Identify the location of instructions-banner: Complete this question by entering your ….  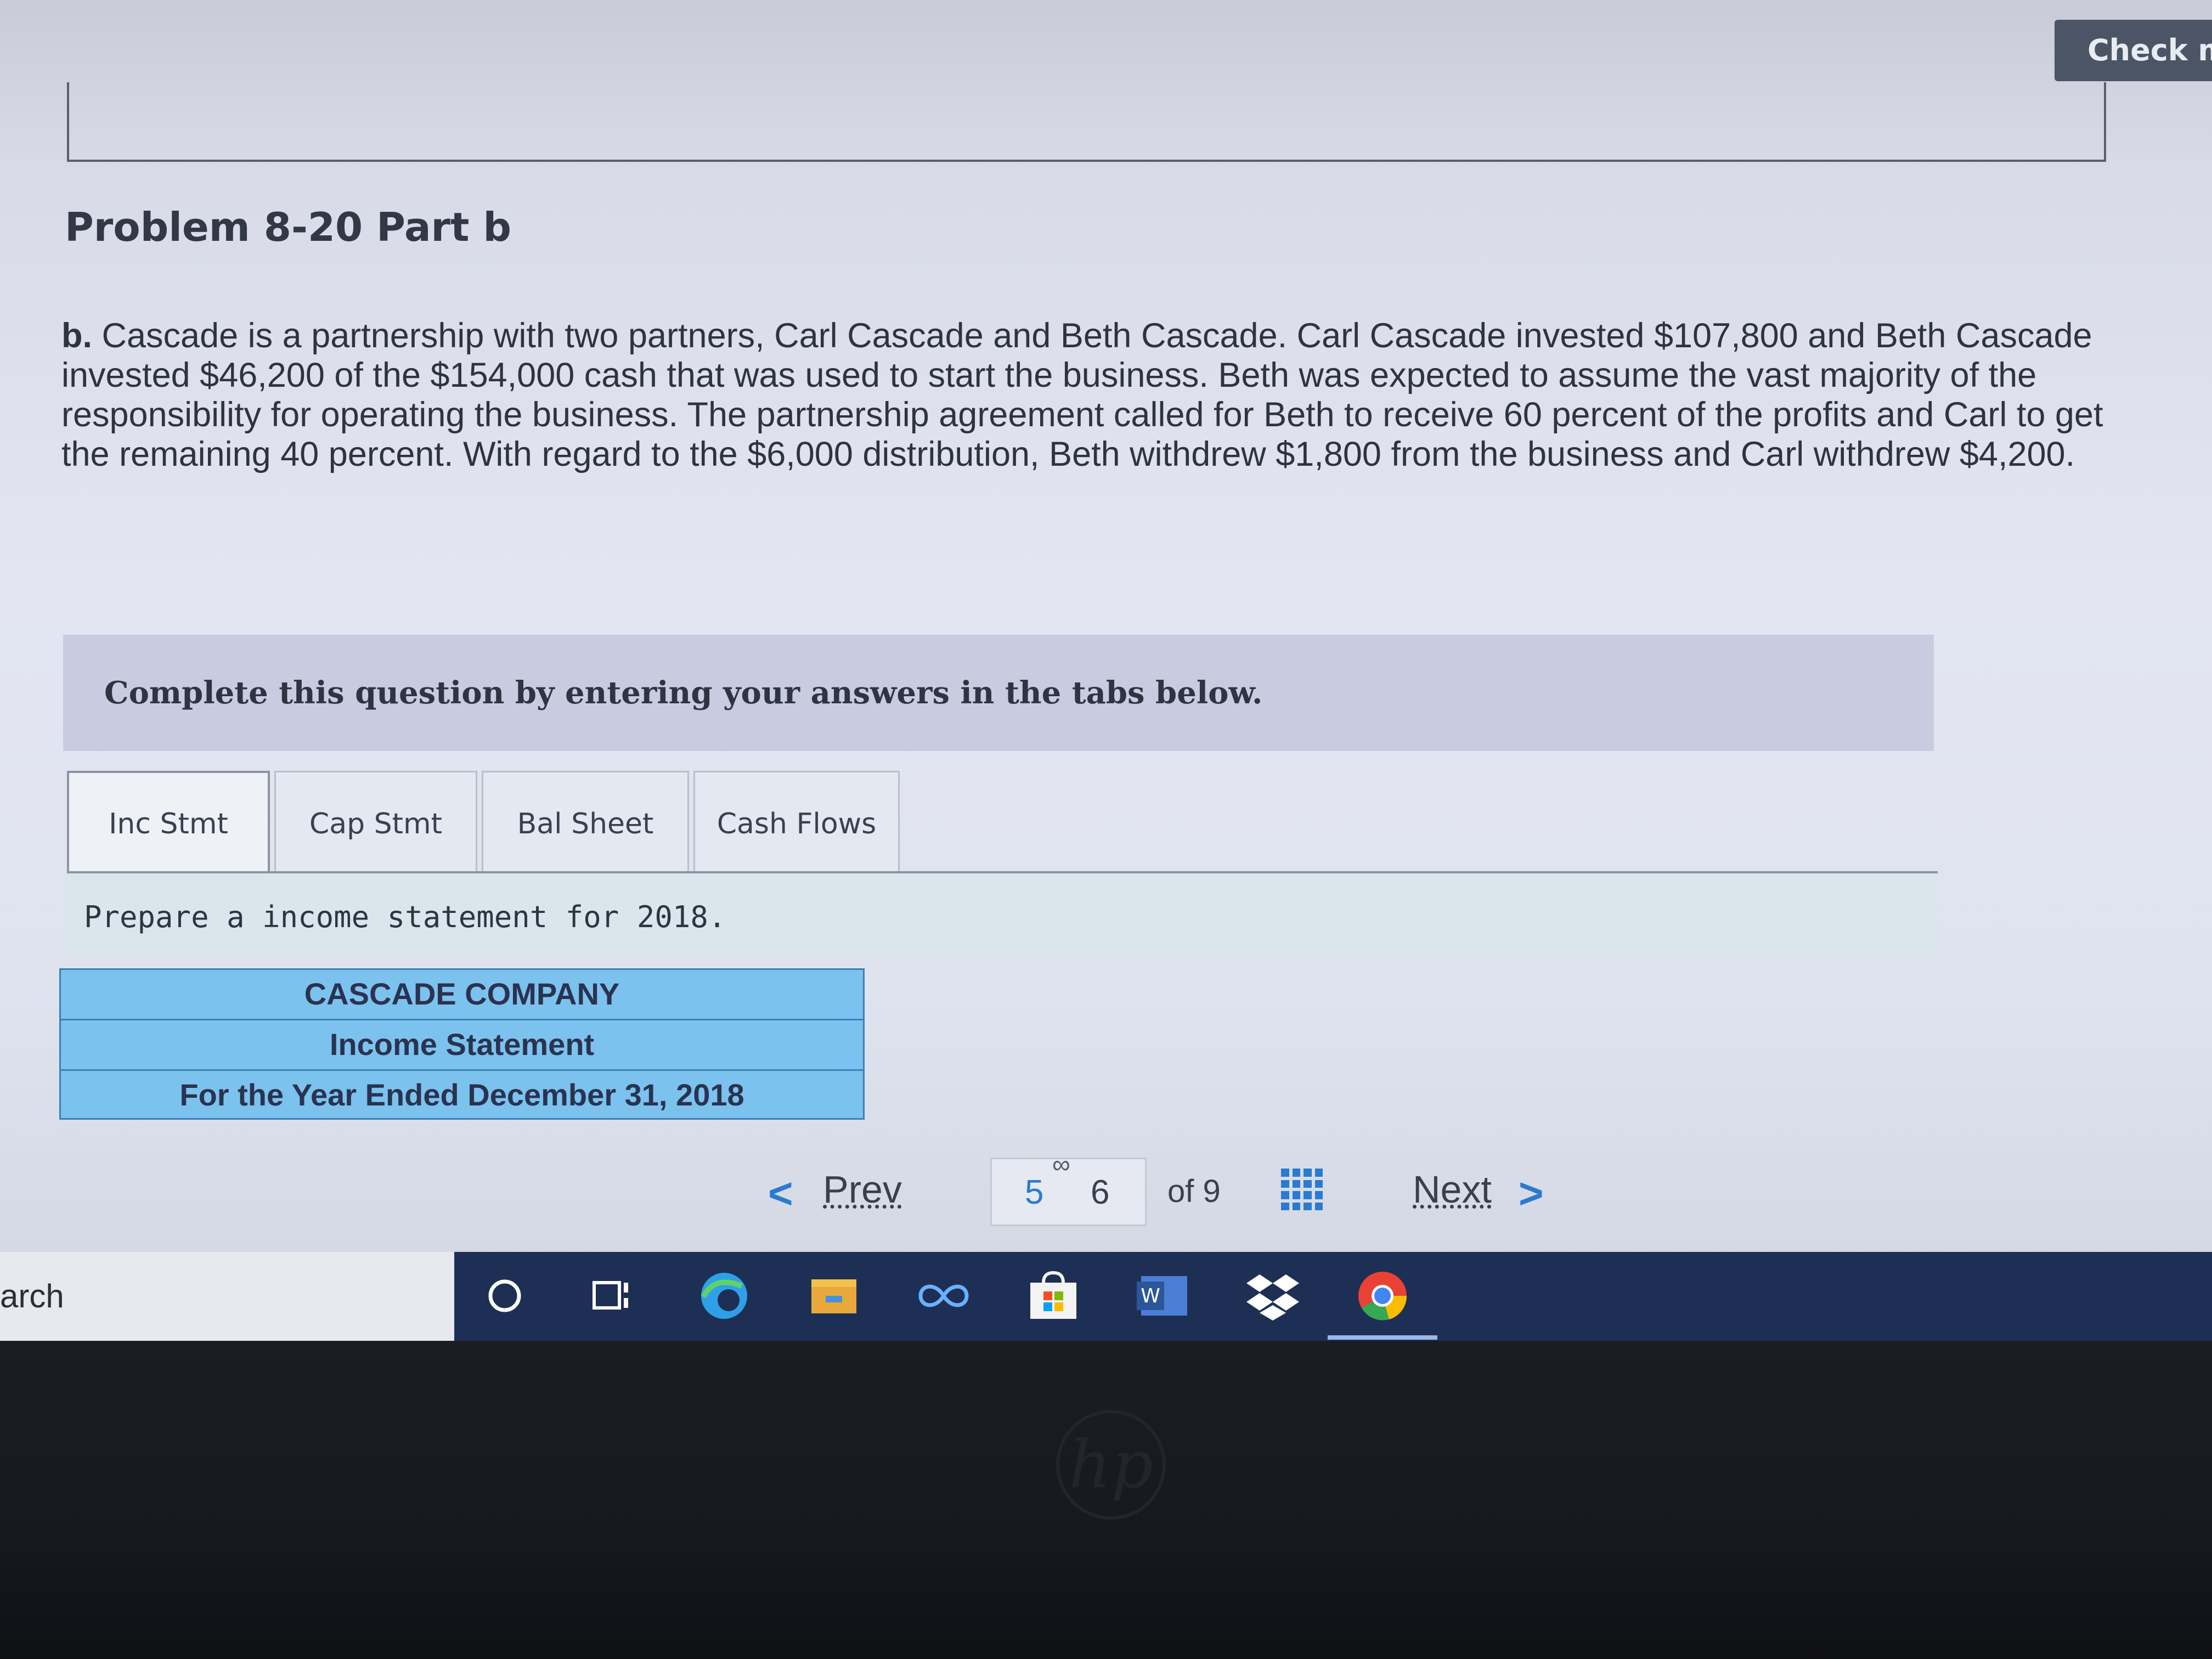
(998, 693).